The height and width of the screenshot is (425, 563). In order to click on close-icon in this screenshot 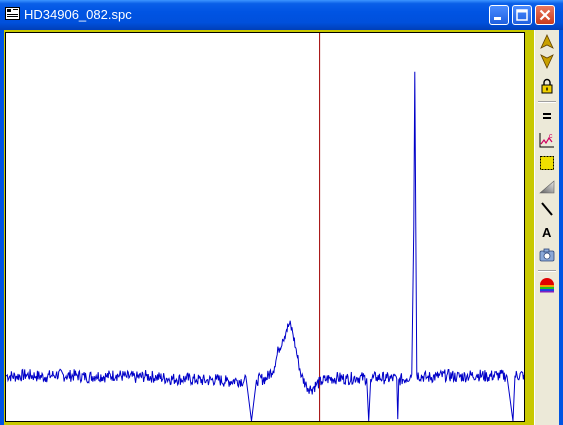, I will do `click(545, 15)`.